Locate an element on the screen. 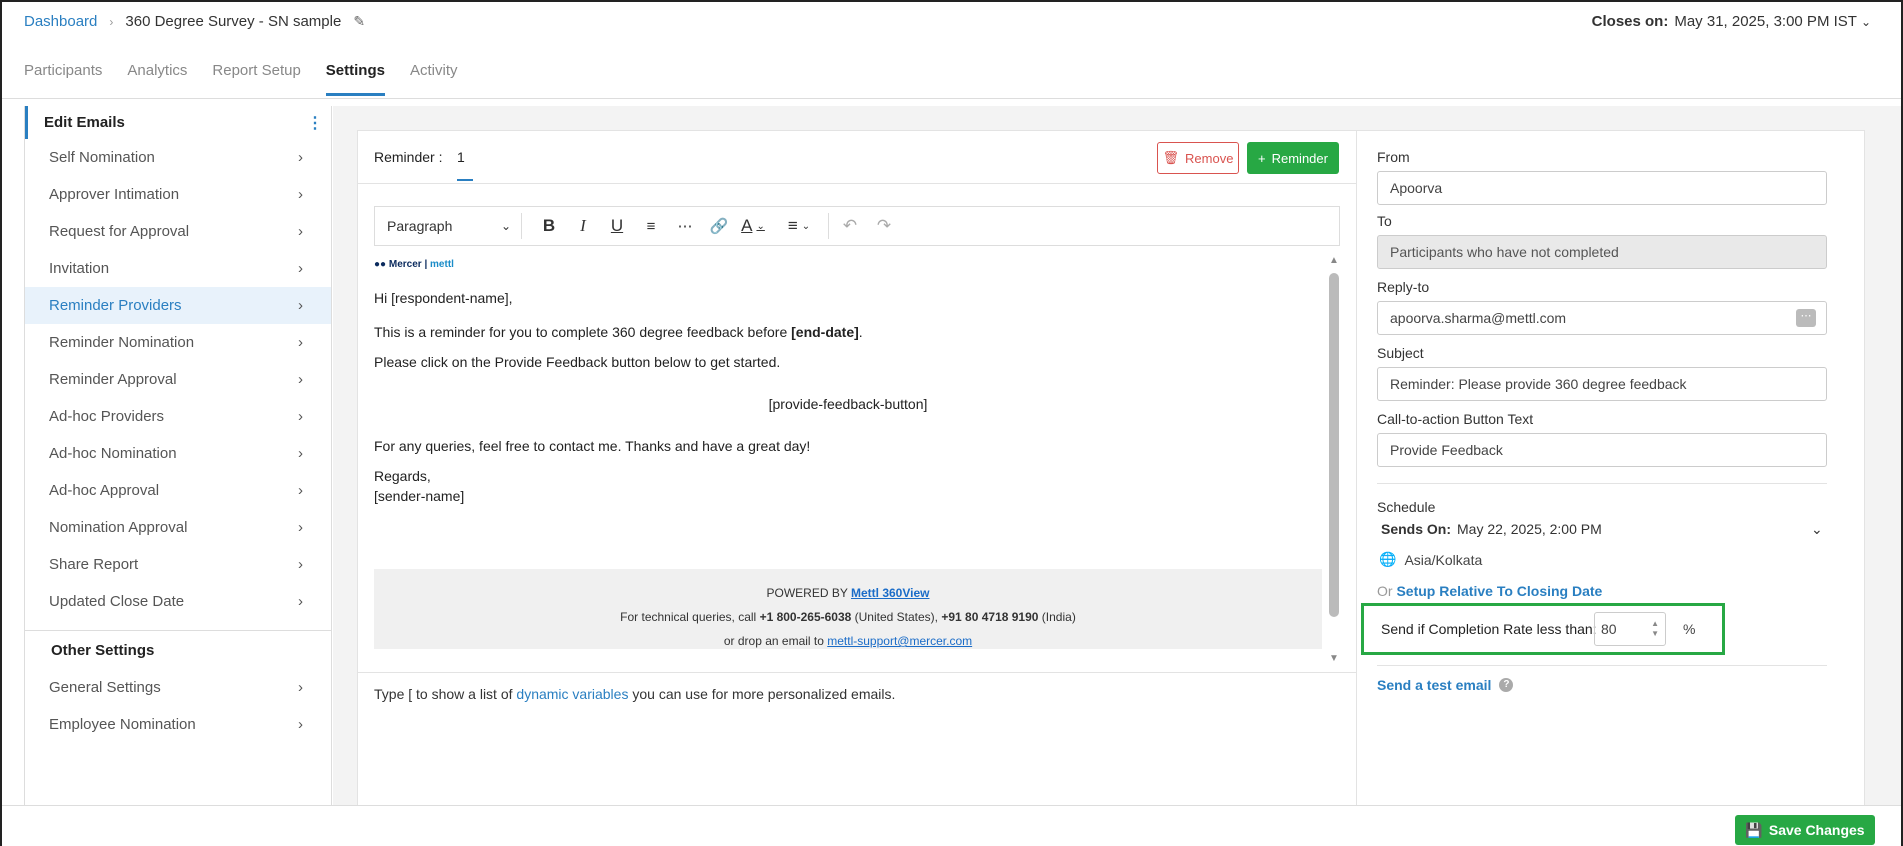 This screenshot has height=846, width=1903. editor-header: Reminder : 1 🗑 Remove + Reminder is located at coordinates (857, 157).